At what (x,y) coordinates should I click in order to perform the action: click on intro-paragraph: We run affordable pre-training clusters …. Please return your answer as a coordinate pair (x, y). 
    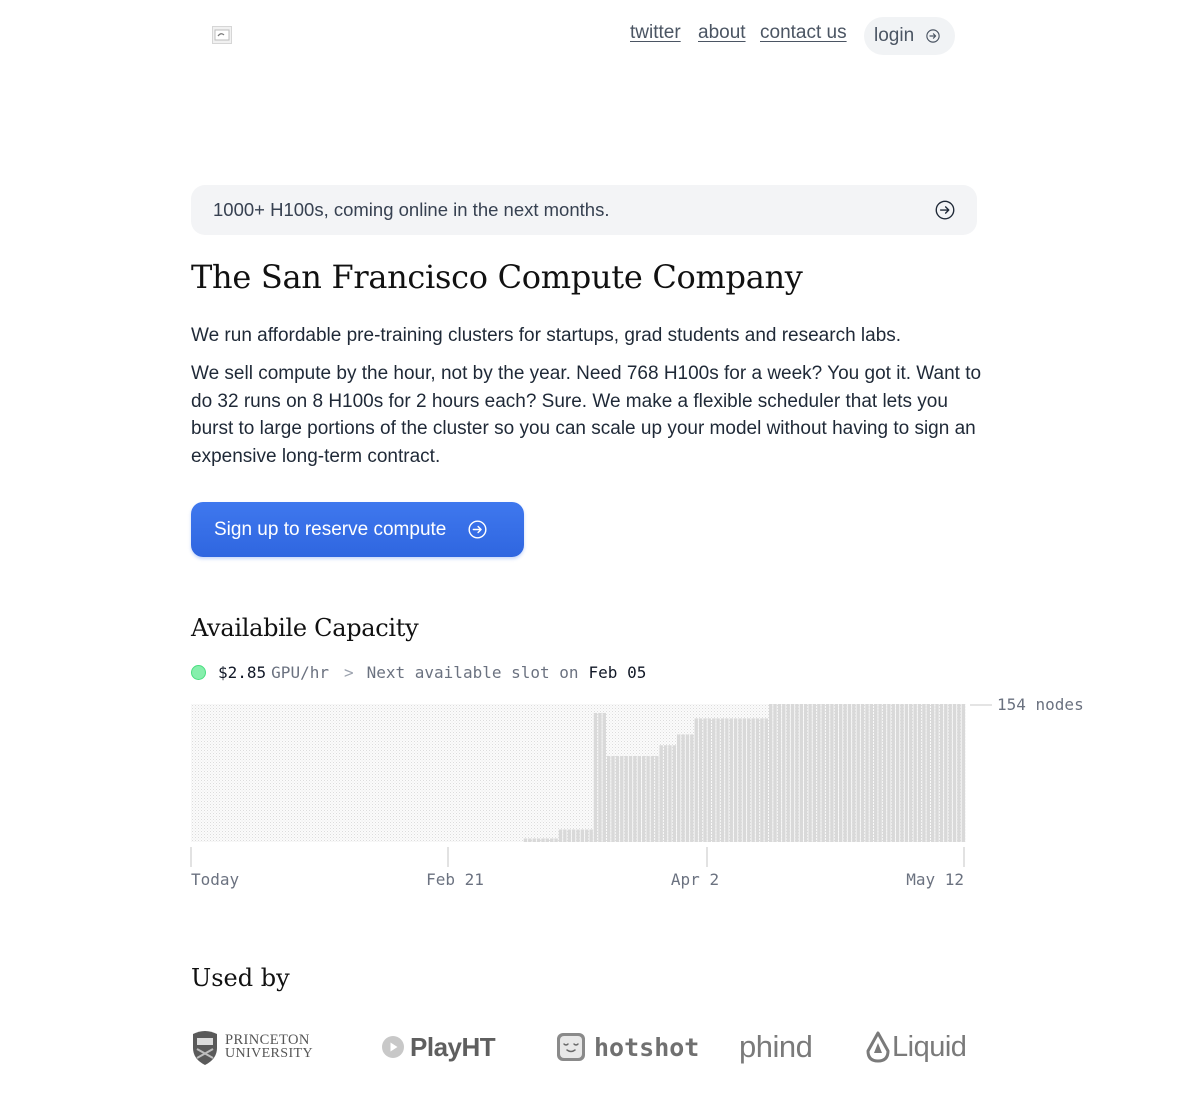
    Looking at the image, I should click on (546, 335).